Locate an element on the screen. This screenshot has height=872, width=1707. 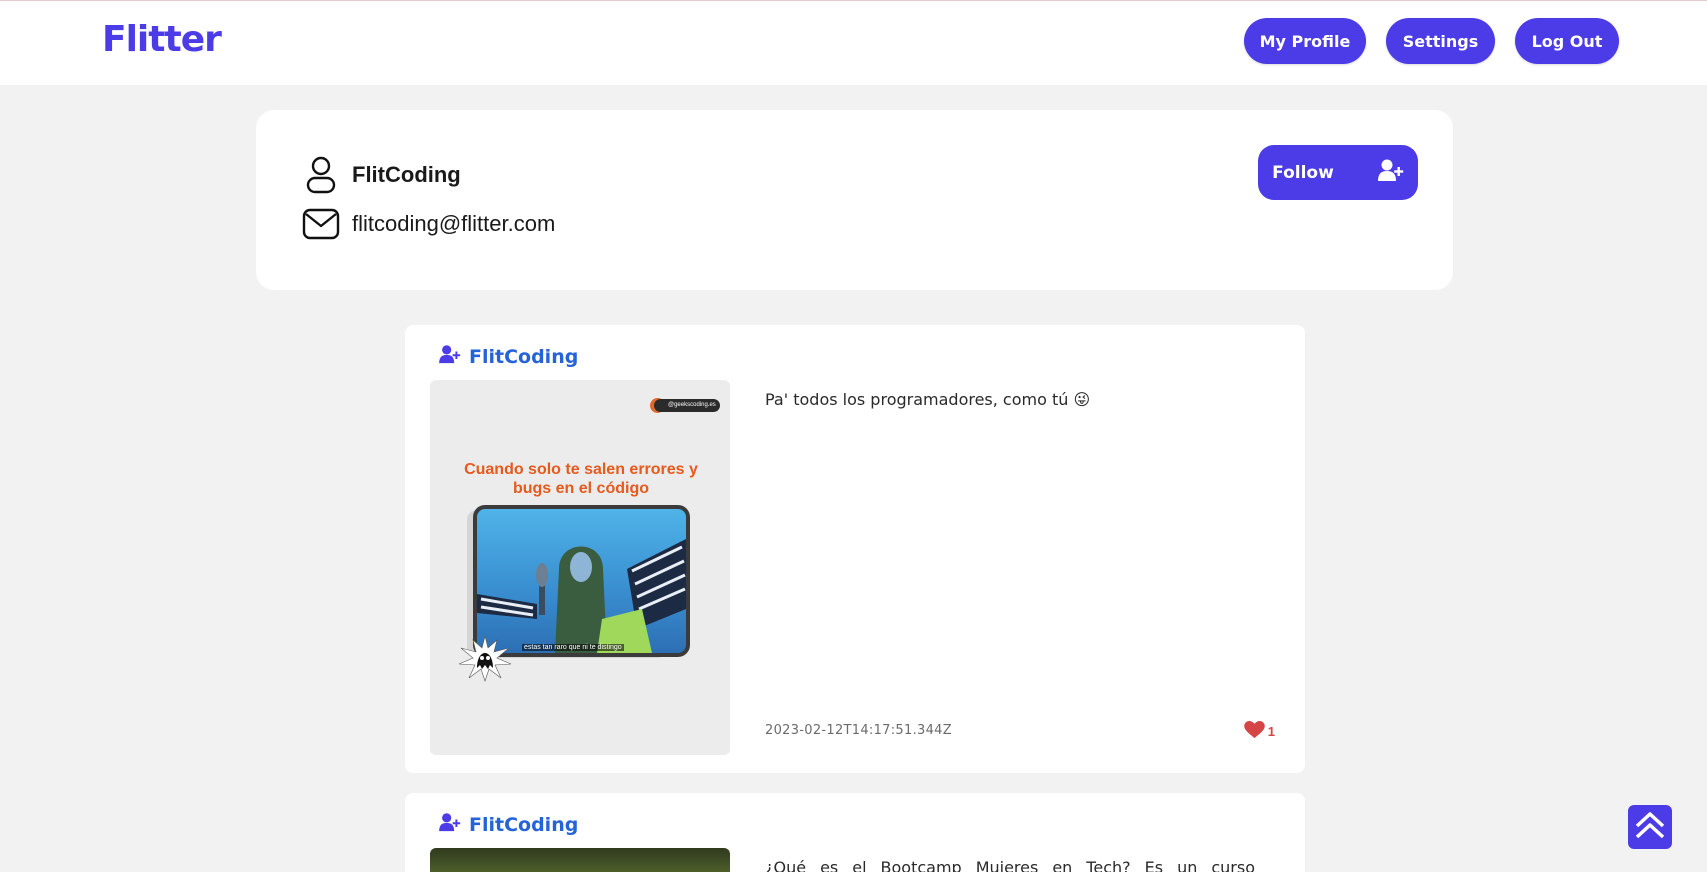
meme-watermark: @geekscoding.es is located at coordinates (687, 405).